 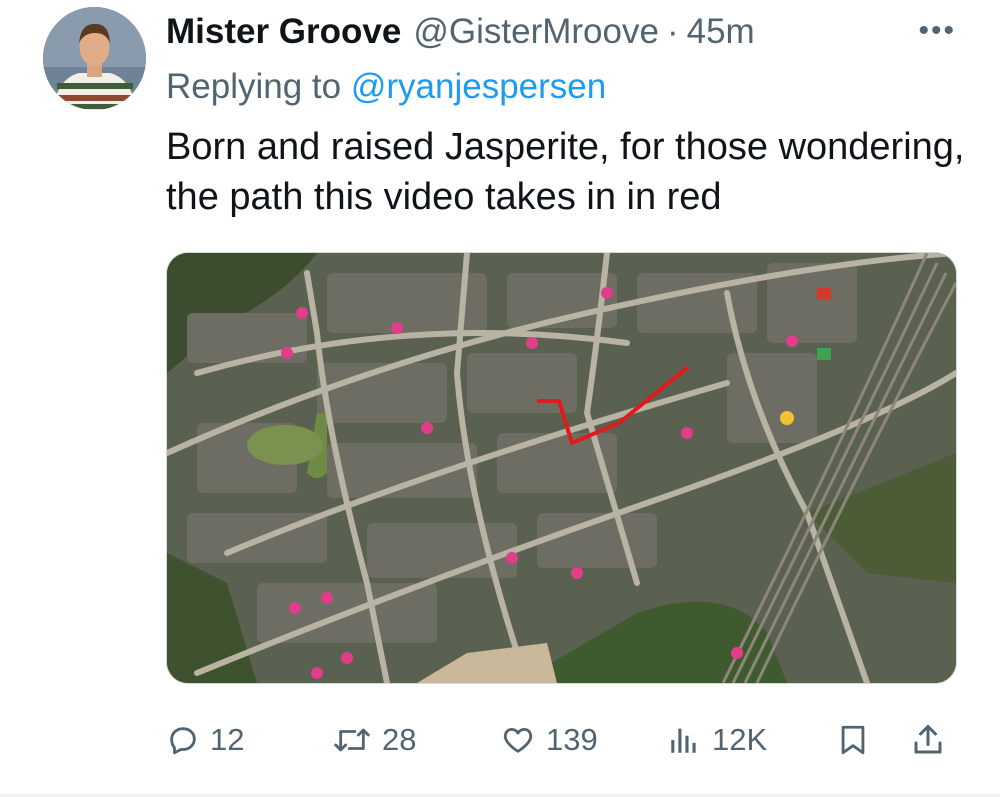 What do you see at coordinates (205, 740) in the screenshot?
I see `reply-button: 12` at bounding box center [205, 740].